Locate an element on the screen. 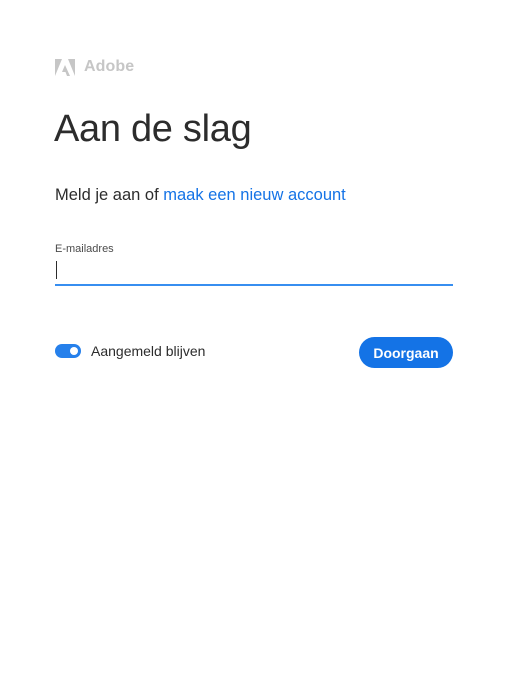  stay-signed-in-label: Aangemeld blijven is located at coordinates (148, 351).